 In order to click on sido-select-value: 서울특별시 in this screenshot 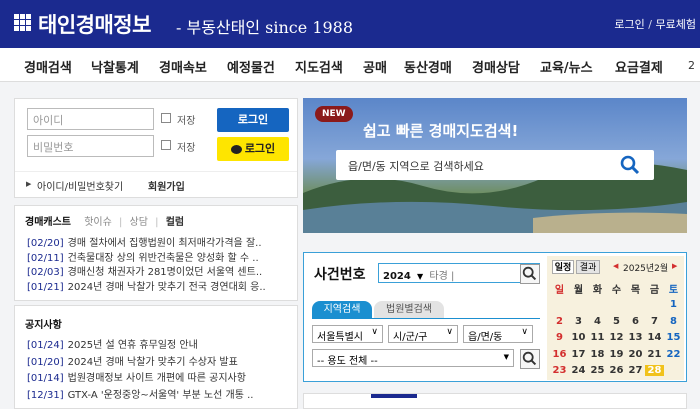, I will do `click(340, 337)`.